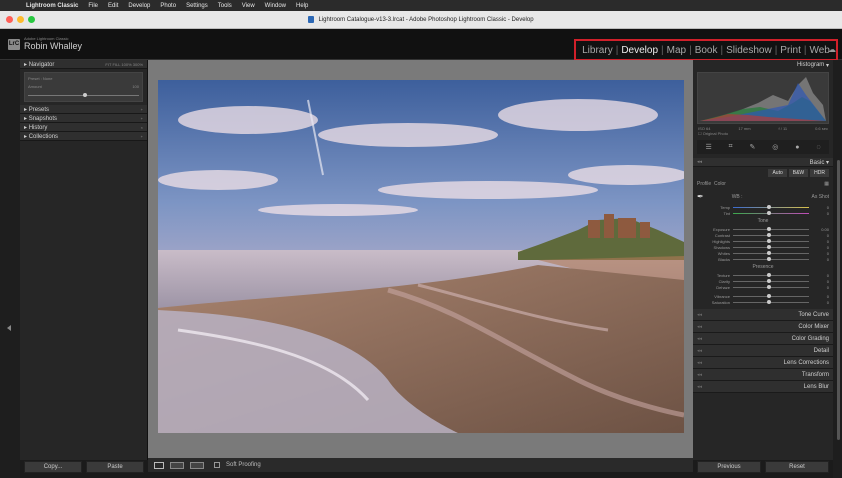 The image size is (842, 478). What do you see at coordinates (83, 109) in the screenshot?
I see `presets-header: ▸ Presets +` at bounding box center [83, 109].